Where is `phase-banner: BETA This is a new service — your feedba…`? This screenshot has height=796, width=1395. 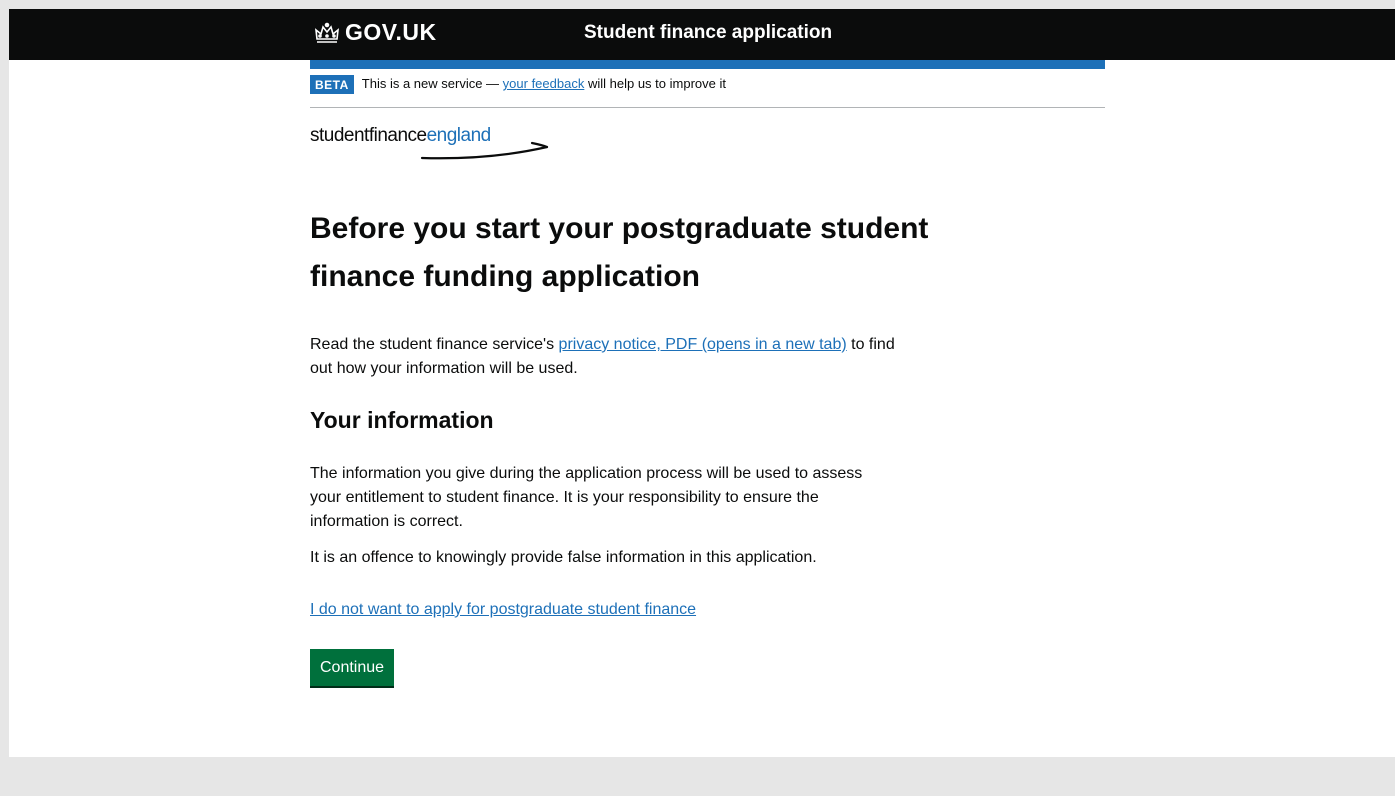
phase-banner: BETA This is a new service — your feedba… is located at coordinates (707, 91).